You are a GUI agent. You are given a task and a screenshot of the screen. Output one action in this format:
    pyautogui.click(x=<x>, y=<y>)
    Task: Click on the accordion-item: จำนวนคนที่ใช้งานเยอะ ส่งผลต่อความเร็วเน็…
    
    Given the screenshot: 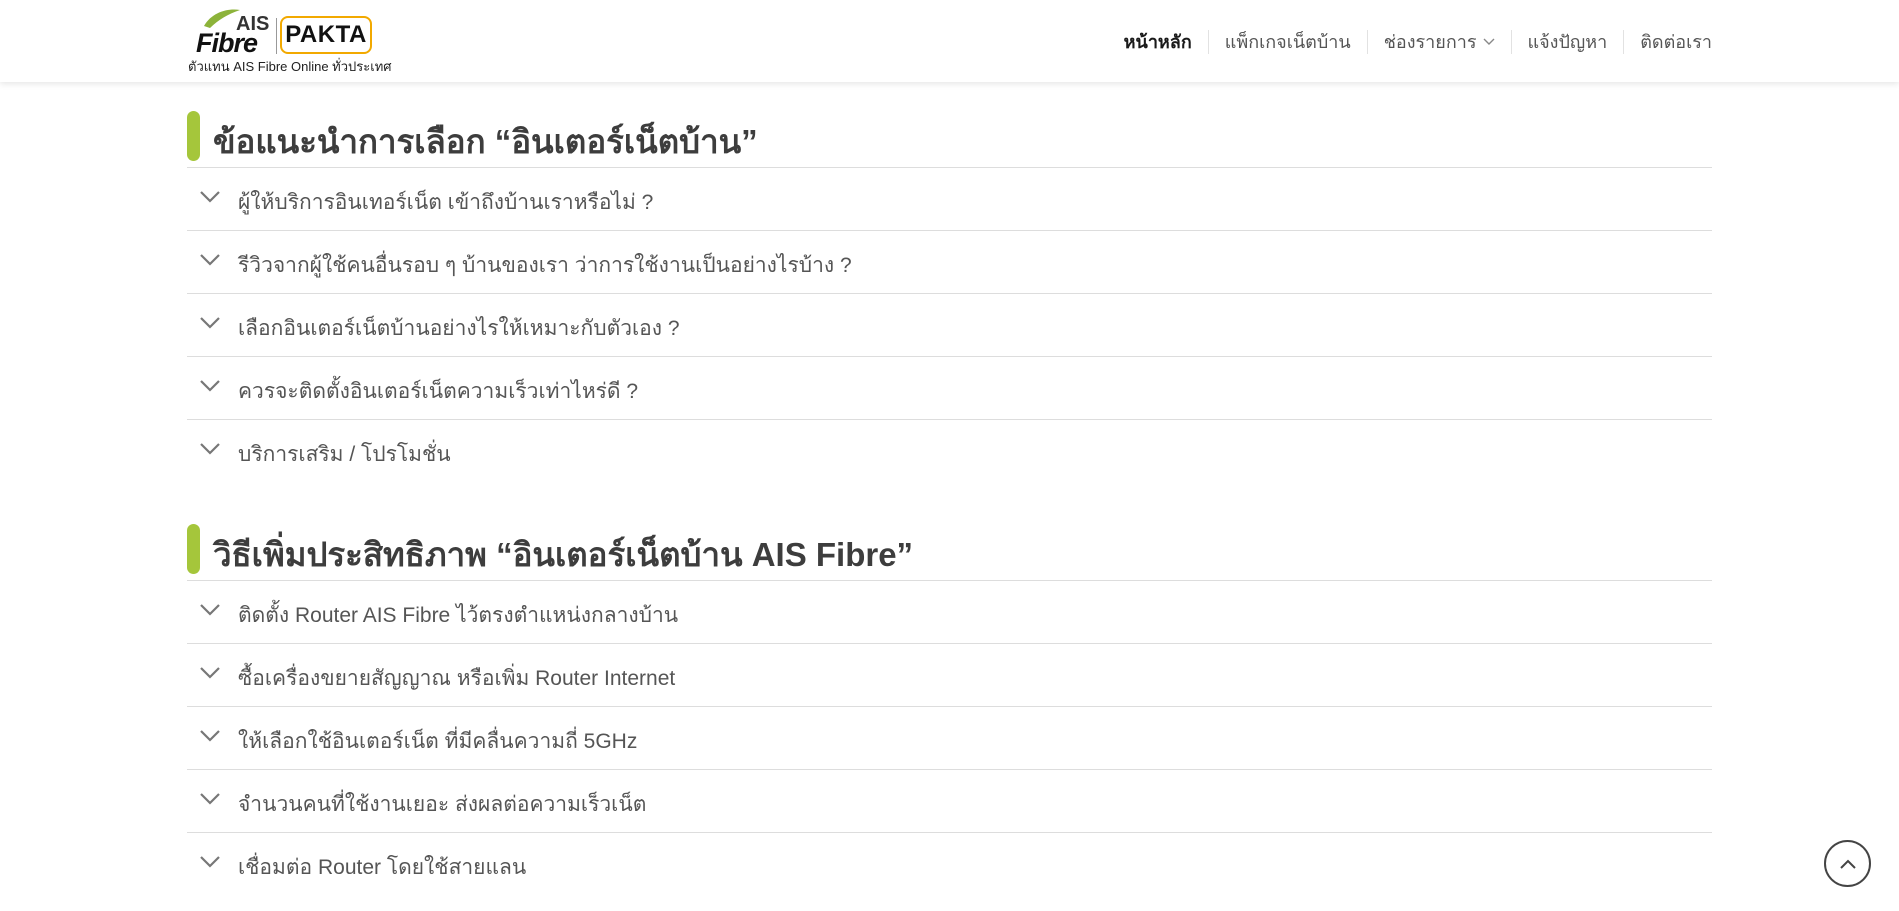 What is the action you would take?
    pyautogui.click(x=949, y=800)
    